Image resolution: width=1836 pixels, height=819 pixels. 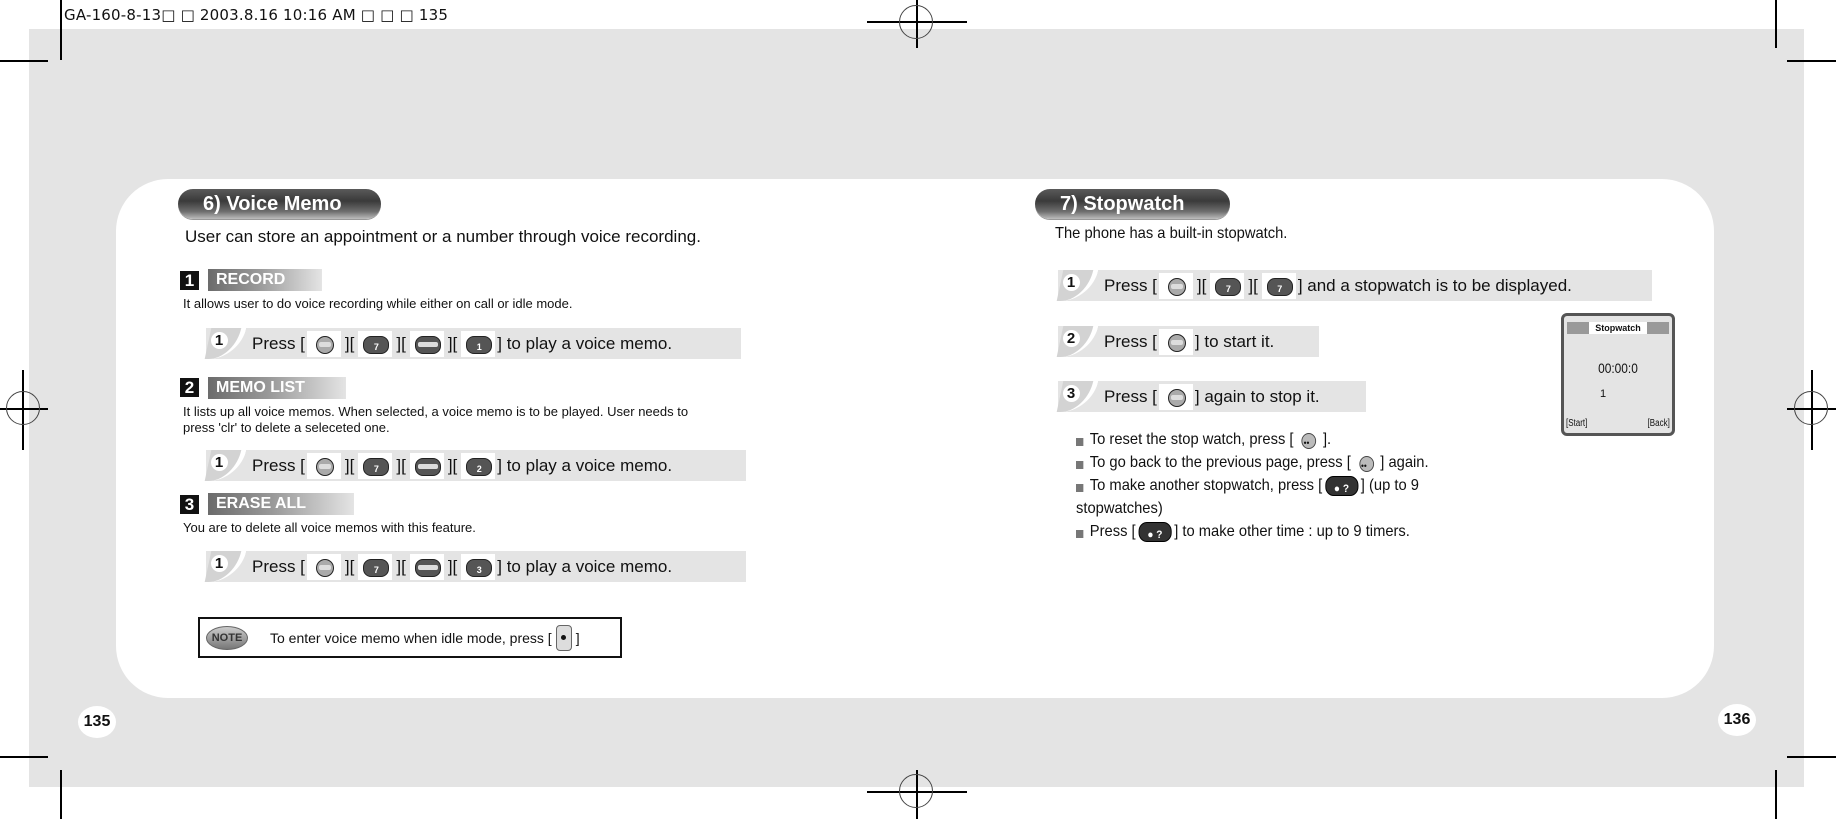 I want to click on 2-key-icon: 2, so click(x=478, y=465).